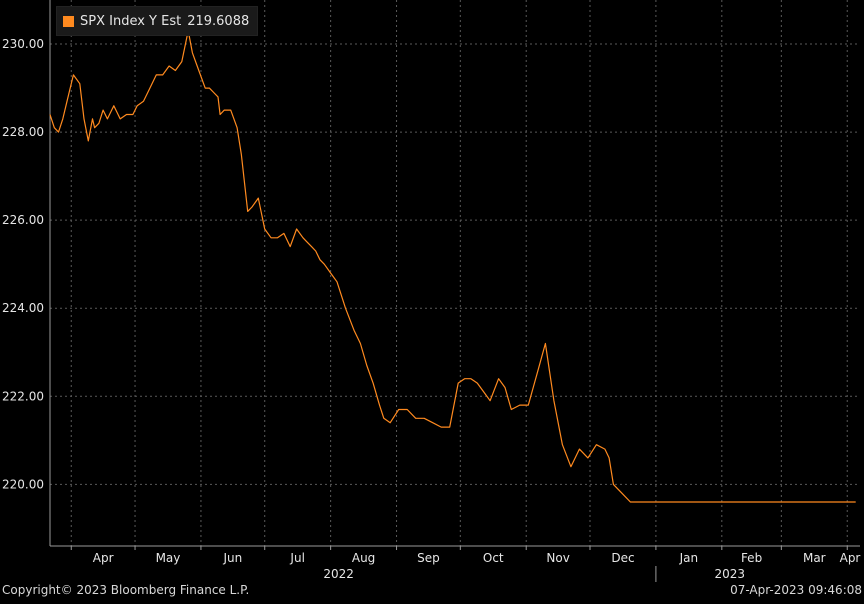  Describe the element at coordinates (68, 21) in the screenshot. I see `legend-swatch` at that location.